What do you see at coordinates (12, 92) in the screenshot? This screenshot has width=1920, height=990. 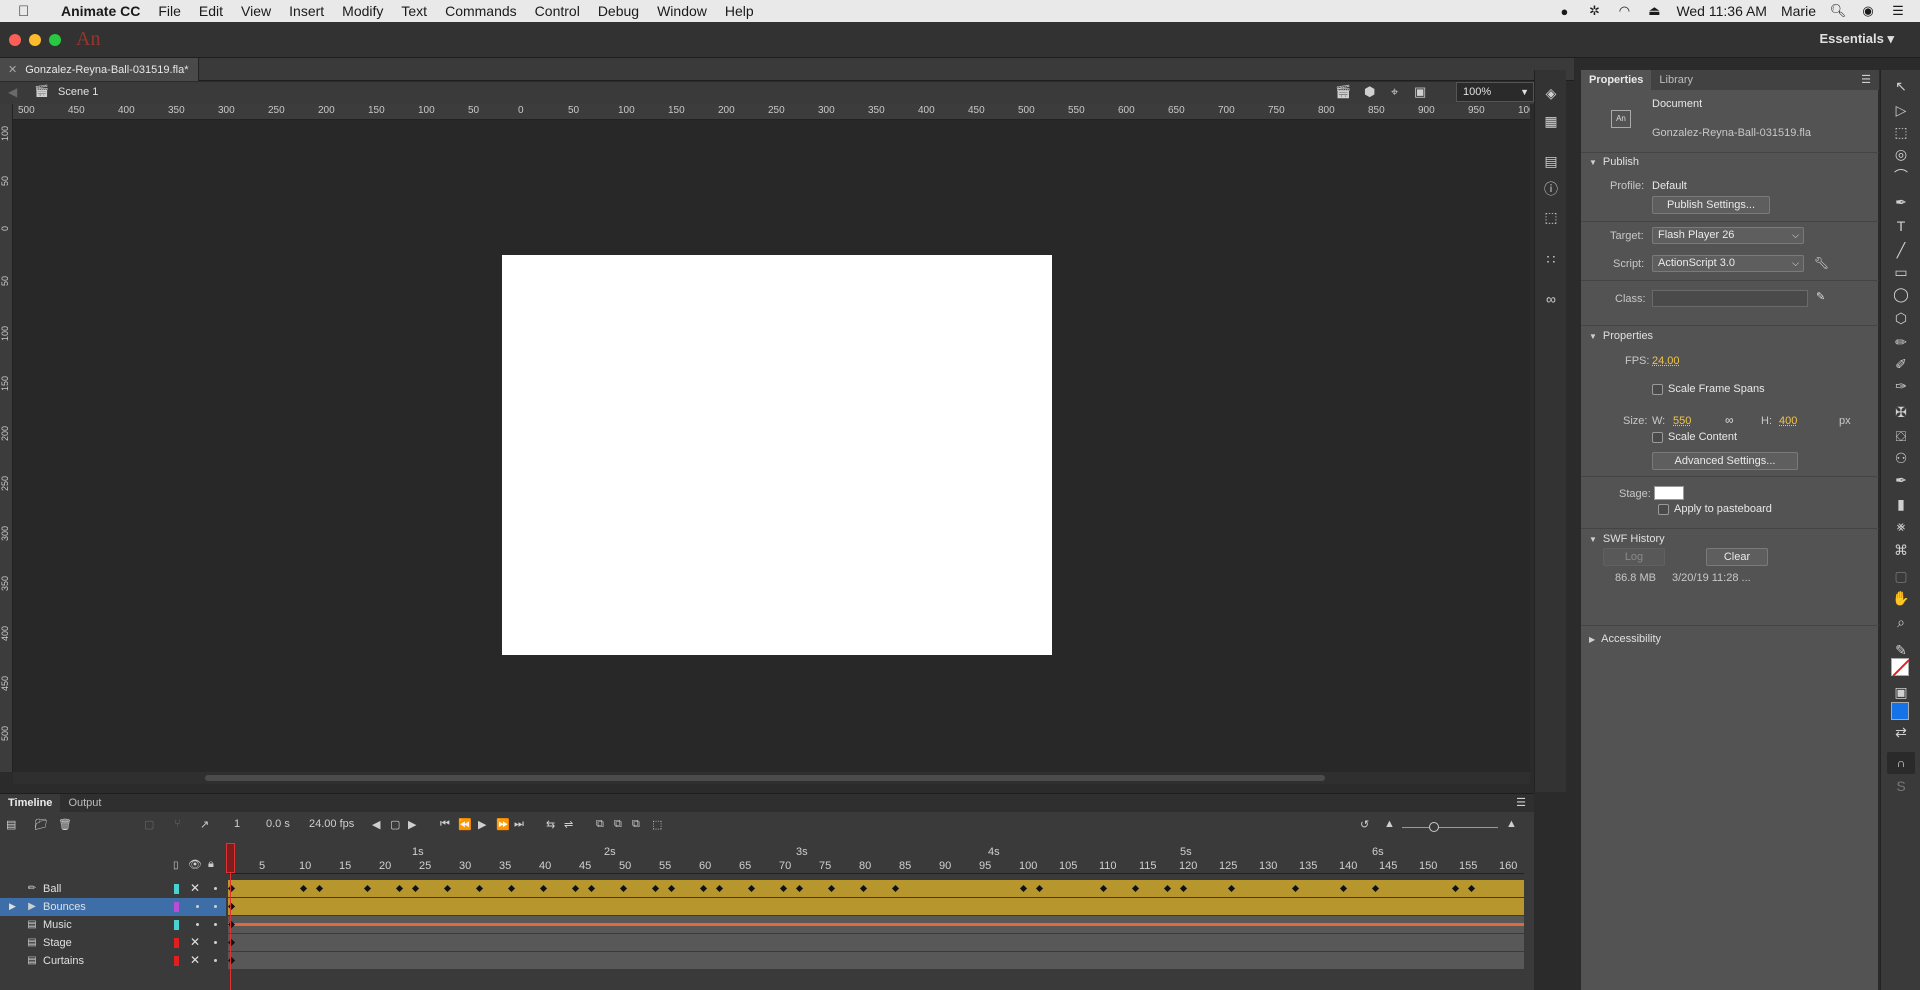 I see `back-arrow-icon: ◀` at bounding box center [12, 92].